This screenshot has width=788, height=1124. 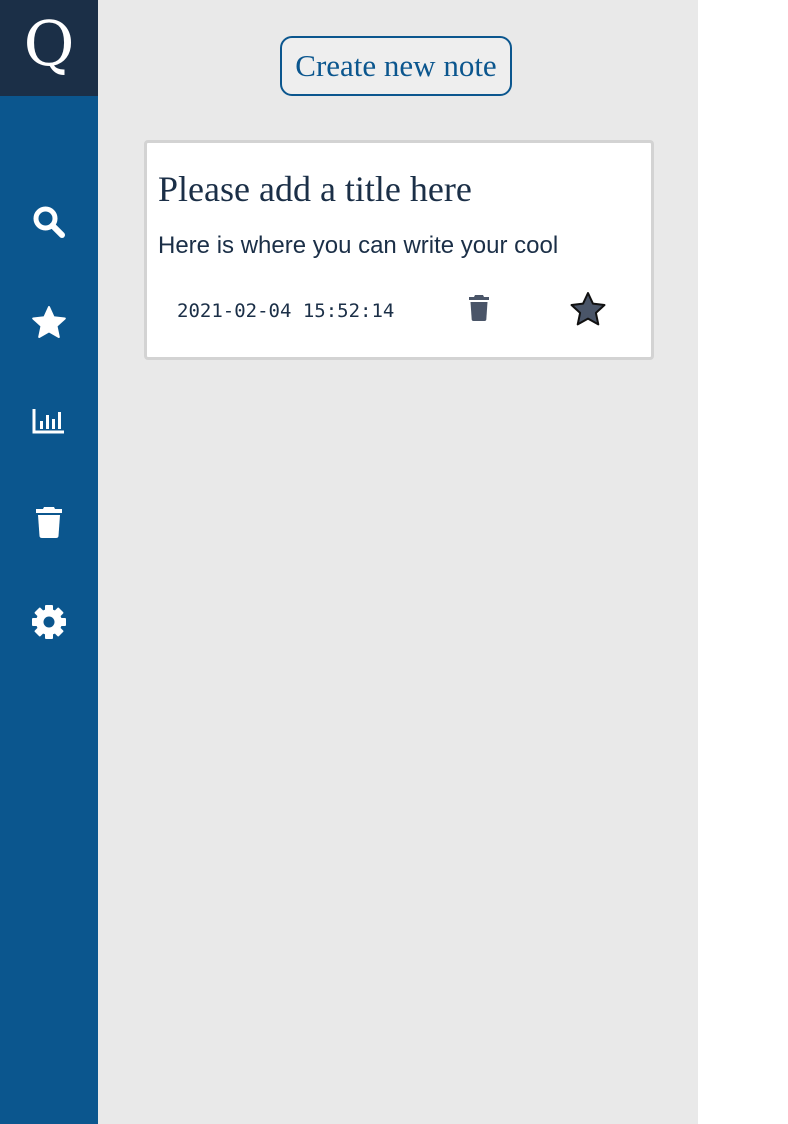 I want to click on sidebar-item-stats, so click(x=49, y=421).